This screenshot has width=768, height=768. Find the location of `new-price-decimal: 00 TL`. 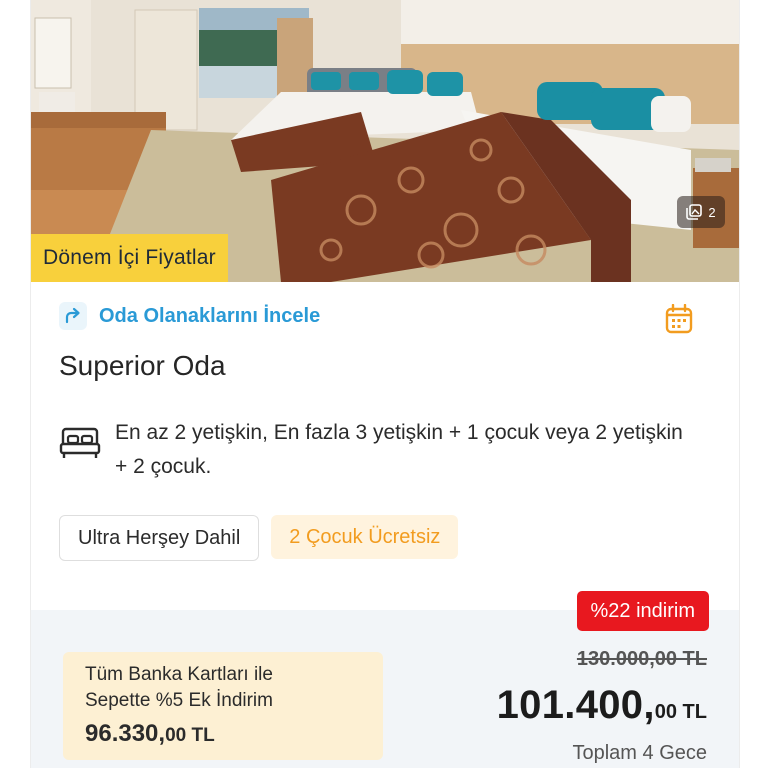

new-price-decimal: 00 TL is located at coordinates (680, 712).